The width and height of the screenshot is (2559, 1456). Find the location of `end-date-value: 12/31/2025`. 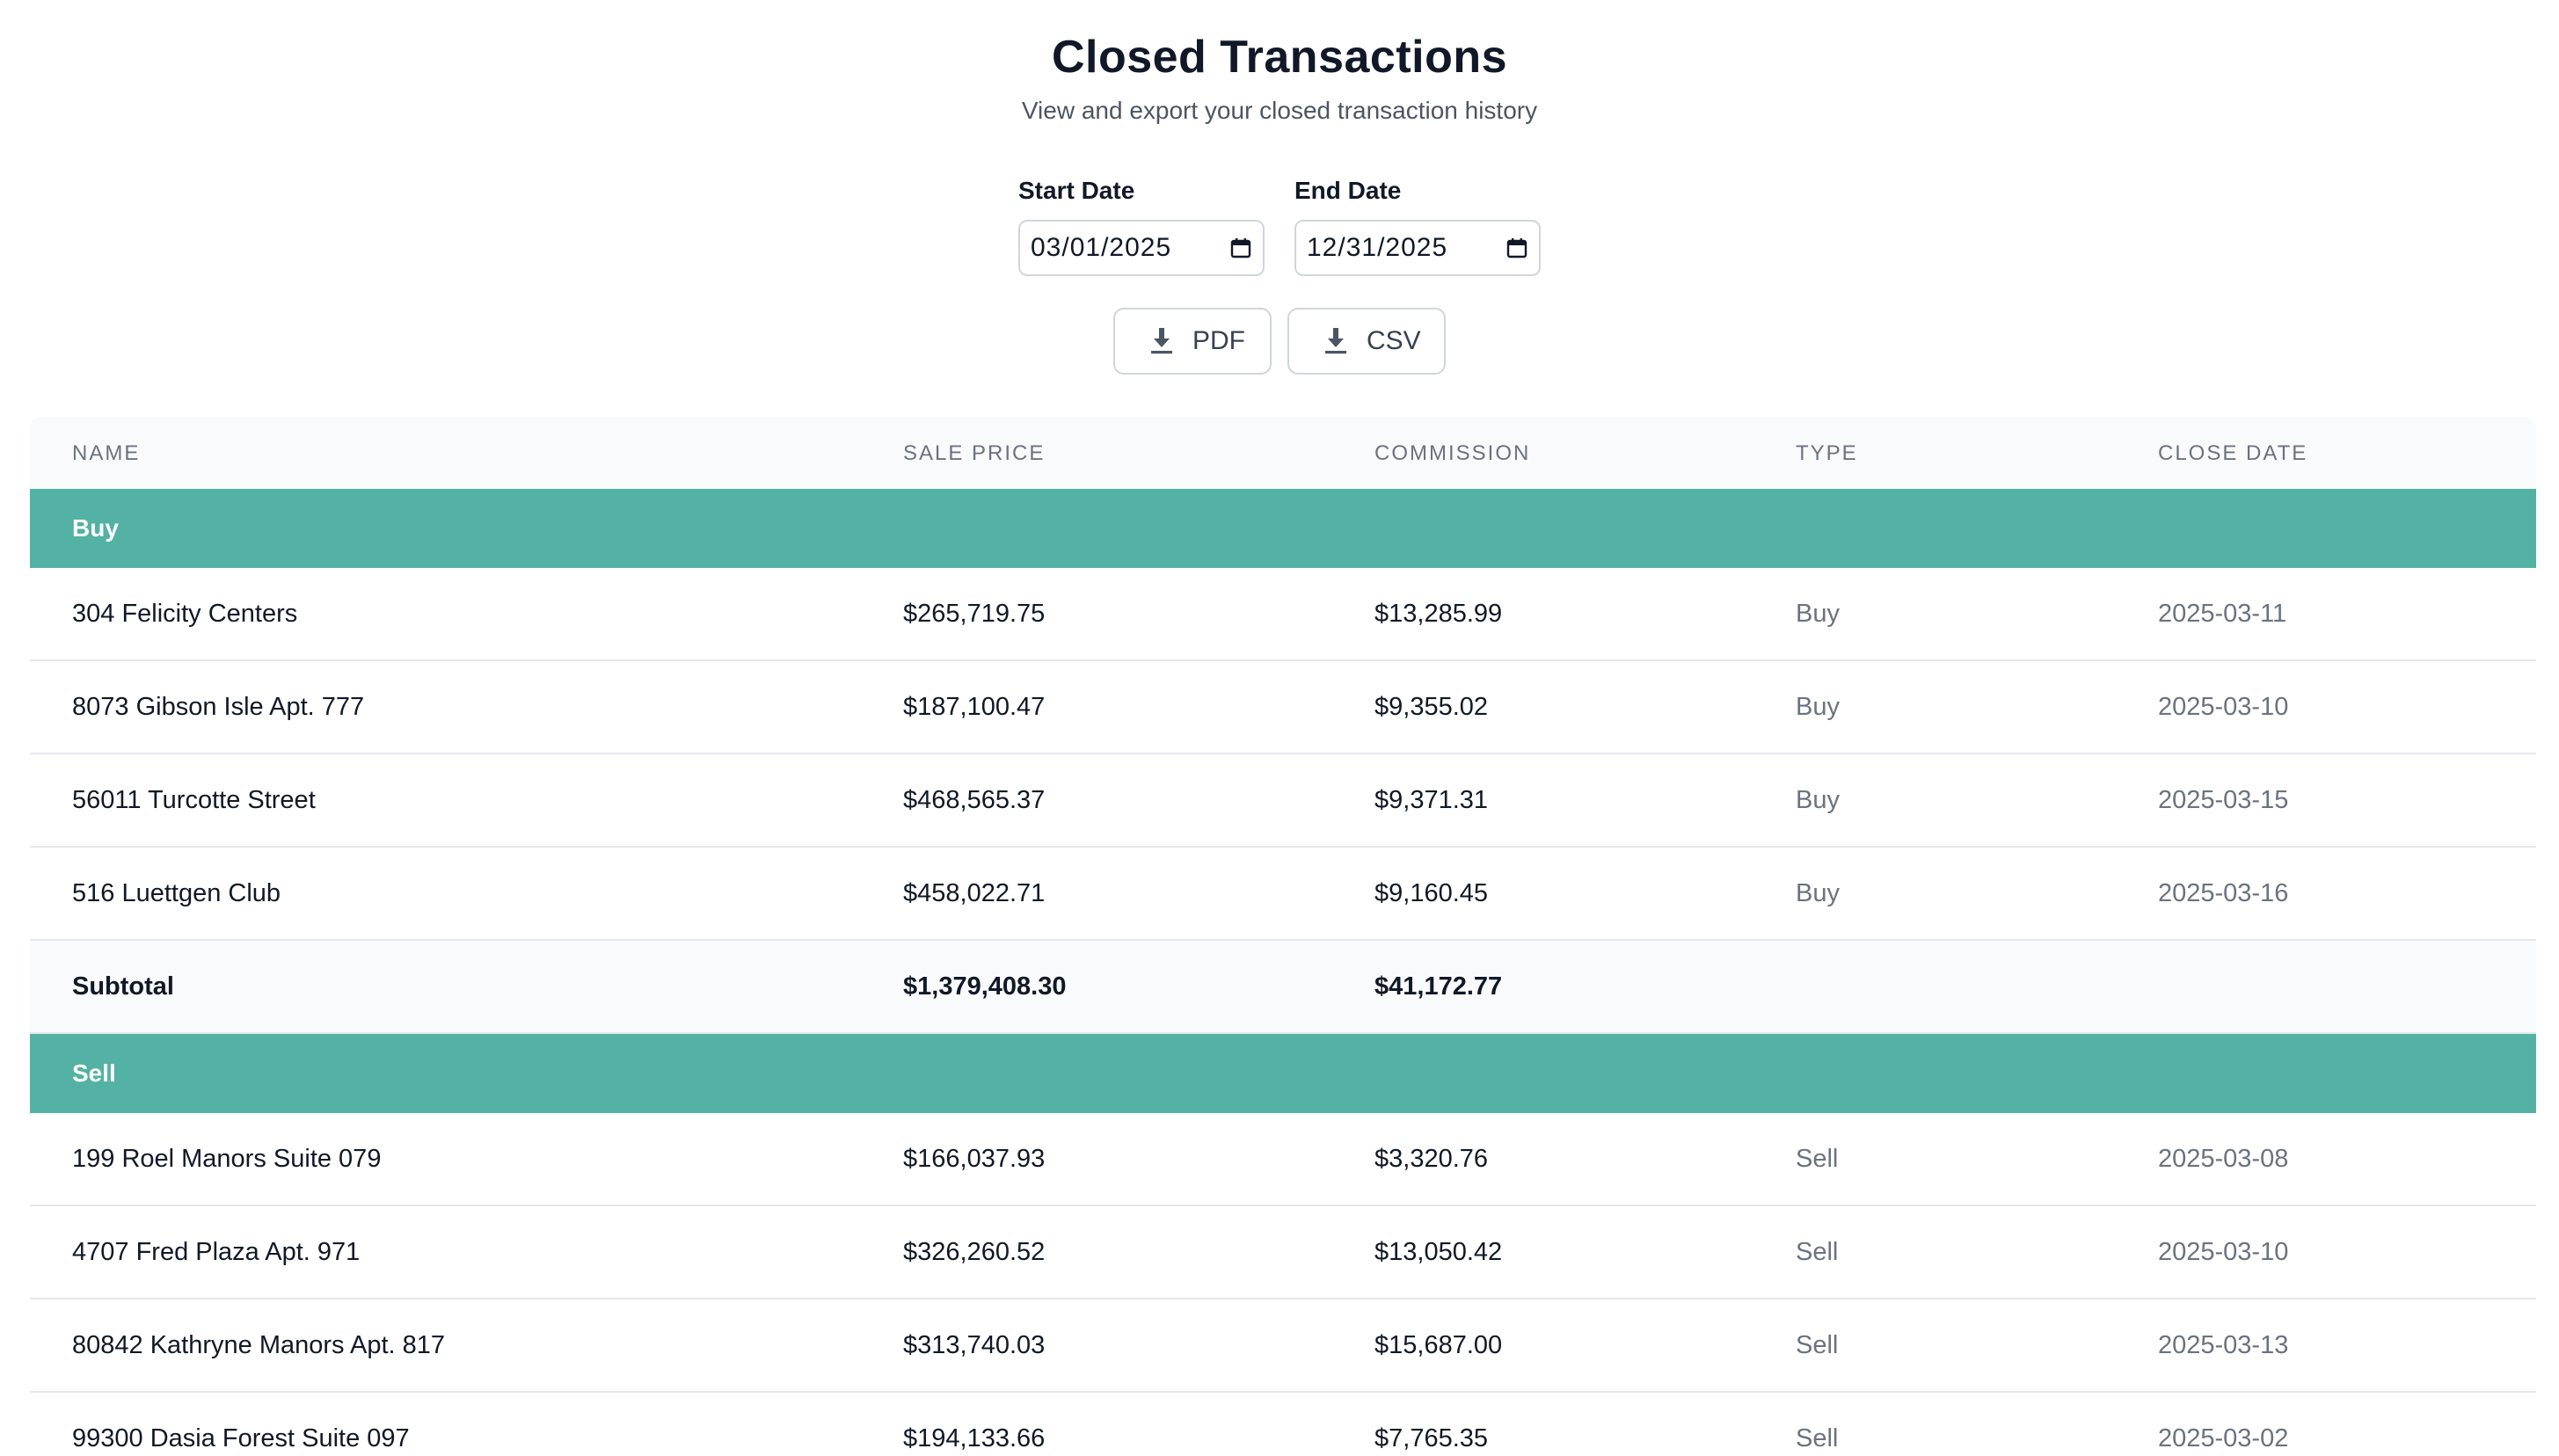

end-date-value: 12/31/2025 is located at coordinates (1377, 247).